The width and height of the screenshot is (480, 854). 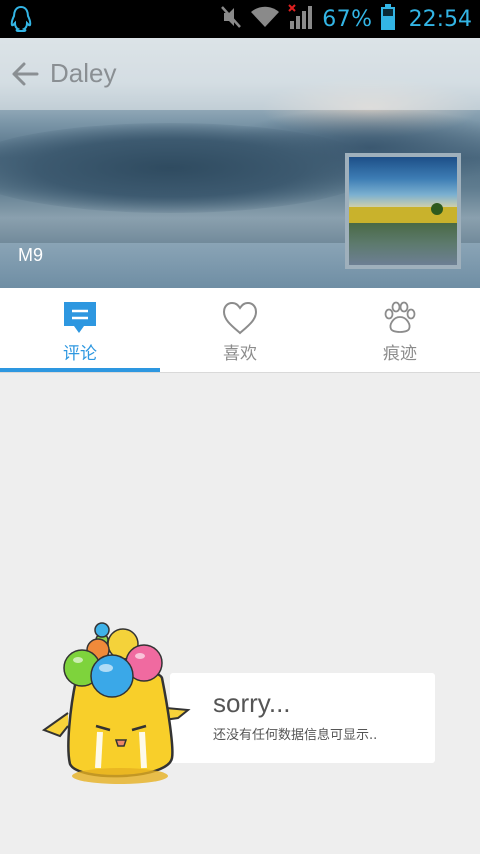 I want to click on clock: 22:54, so click(x=440, y=19).